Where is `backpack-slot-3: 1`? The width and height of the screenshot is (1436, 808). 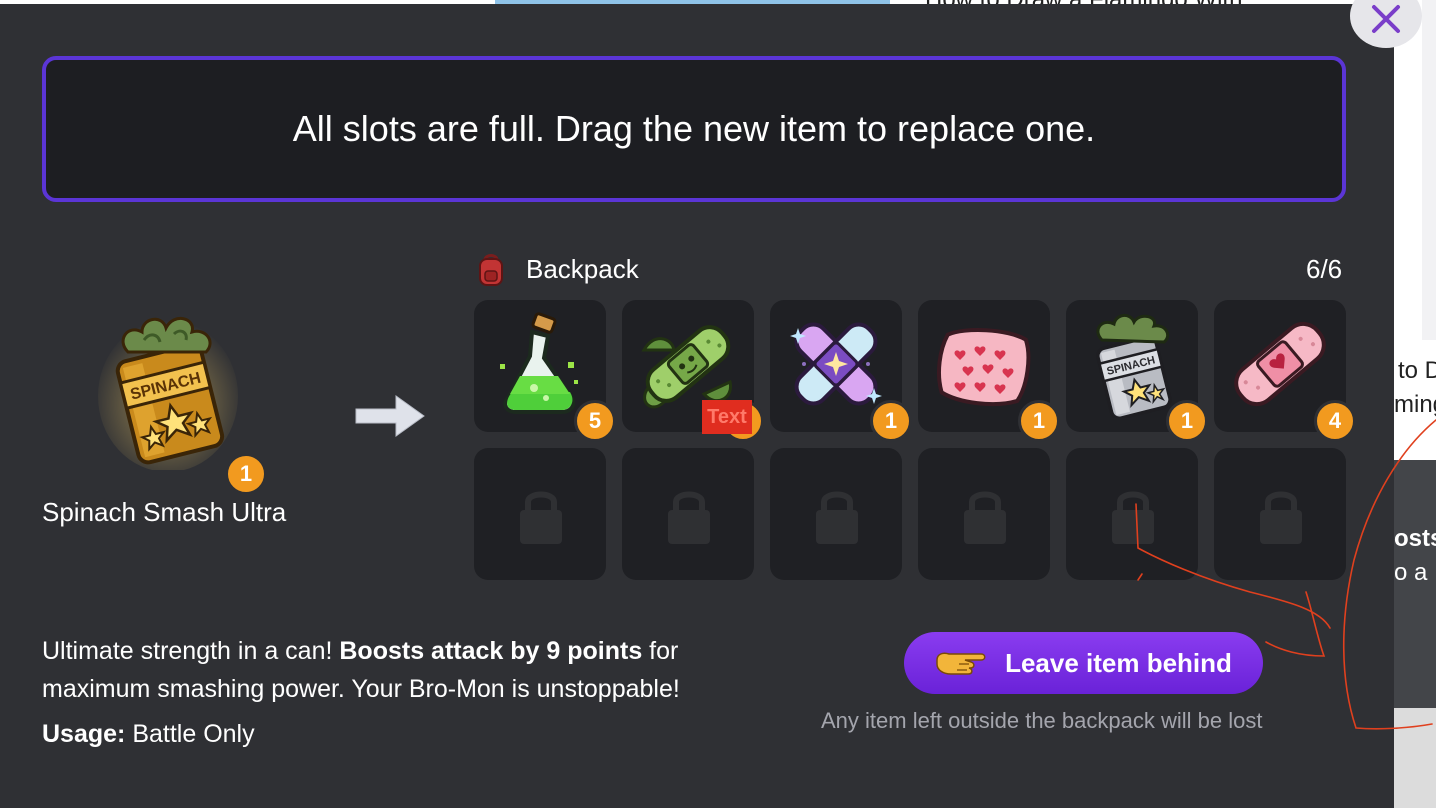 backpack-slot-3: 1 is located at coordinates (841, 371).